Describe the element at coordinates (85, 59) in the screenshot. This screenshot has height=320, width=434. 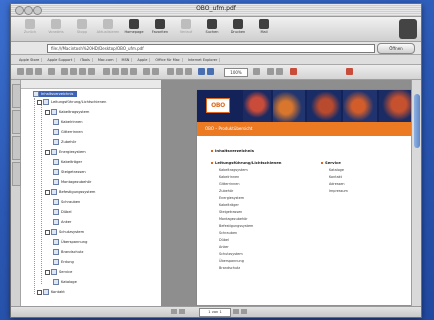
I see `bookmark-link: iTools` at that location.